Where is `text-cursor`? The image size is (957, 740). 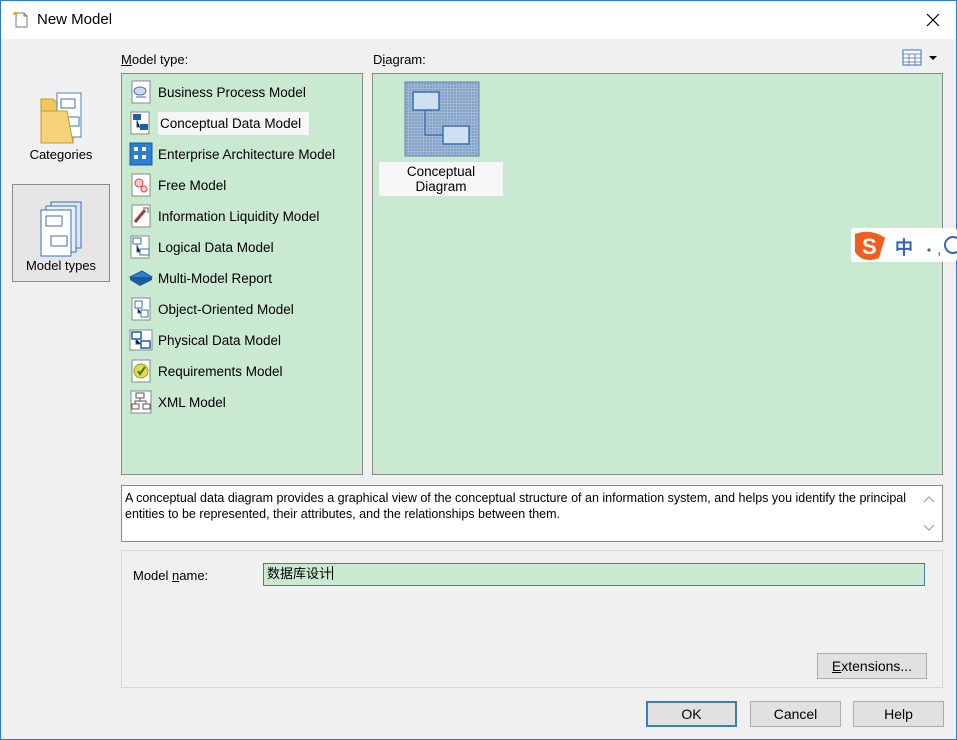
text-cursor is located at coordinates (333, 573).